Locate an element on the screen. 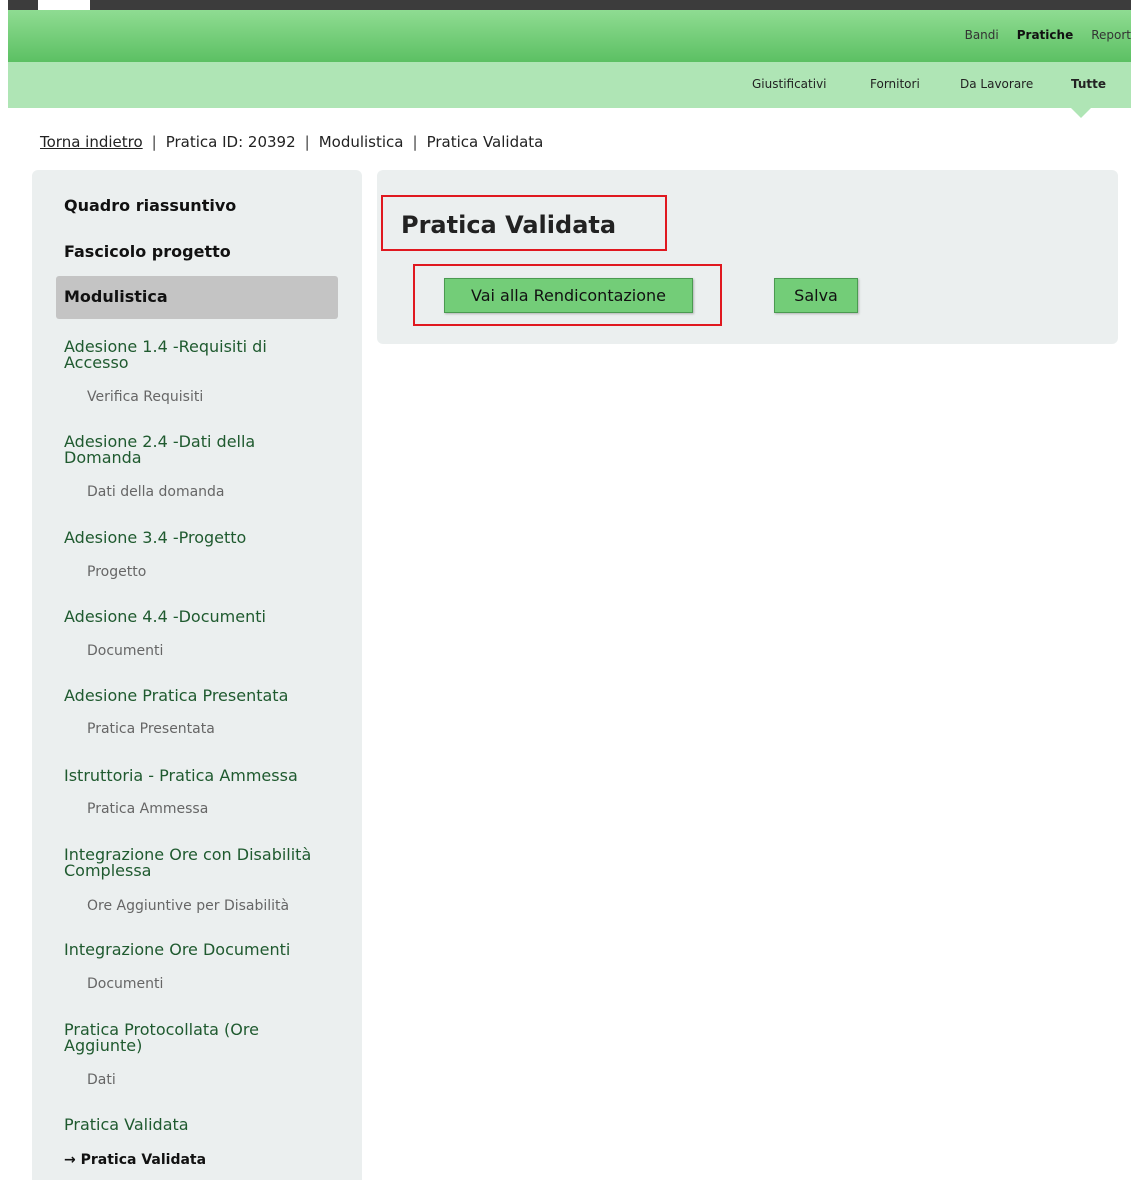 This screenshot has width=1131, height=1180. sidebar-subitem-dati: Dati is located at coordinates (101, 1080).